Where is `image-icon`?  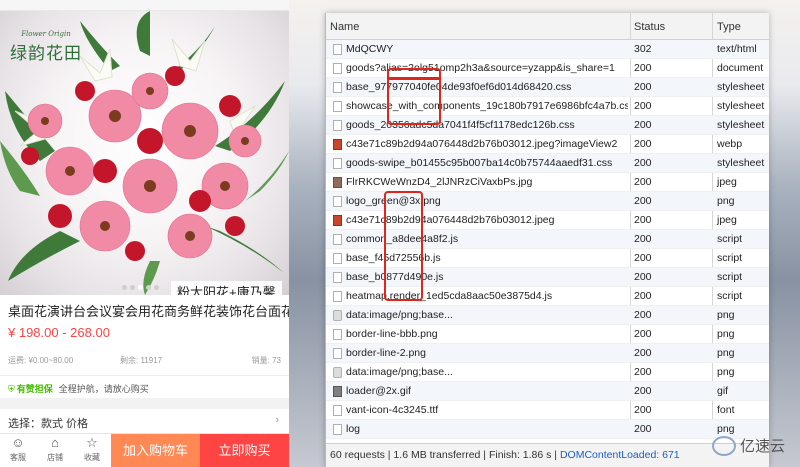
image-icon is located at coordinates (337, 220).